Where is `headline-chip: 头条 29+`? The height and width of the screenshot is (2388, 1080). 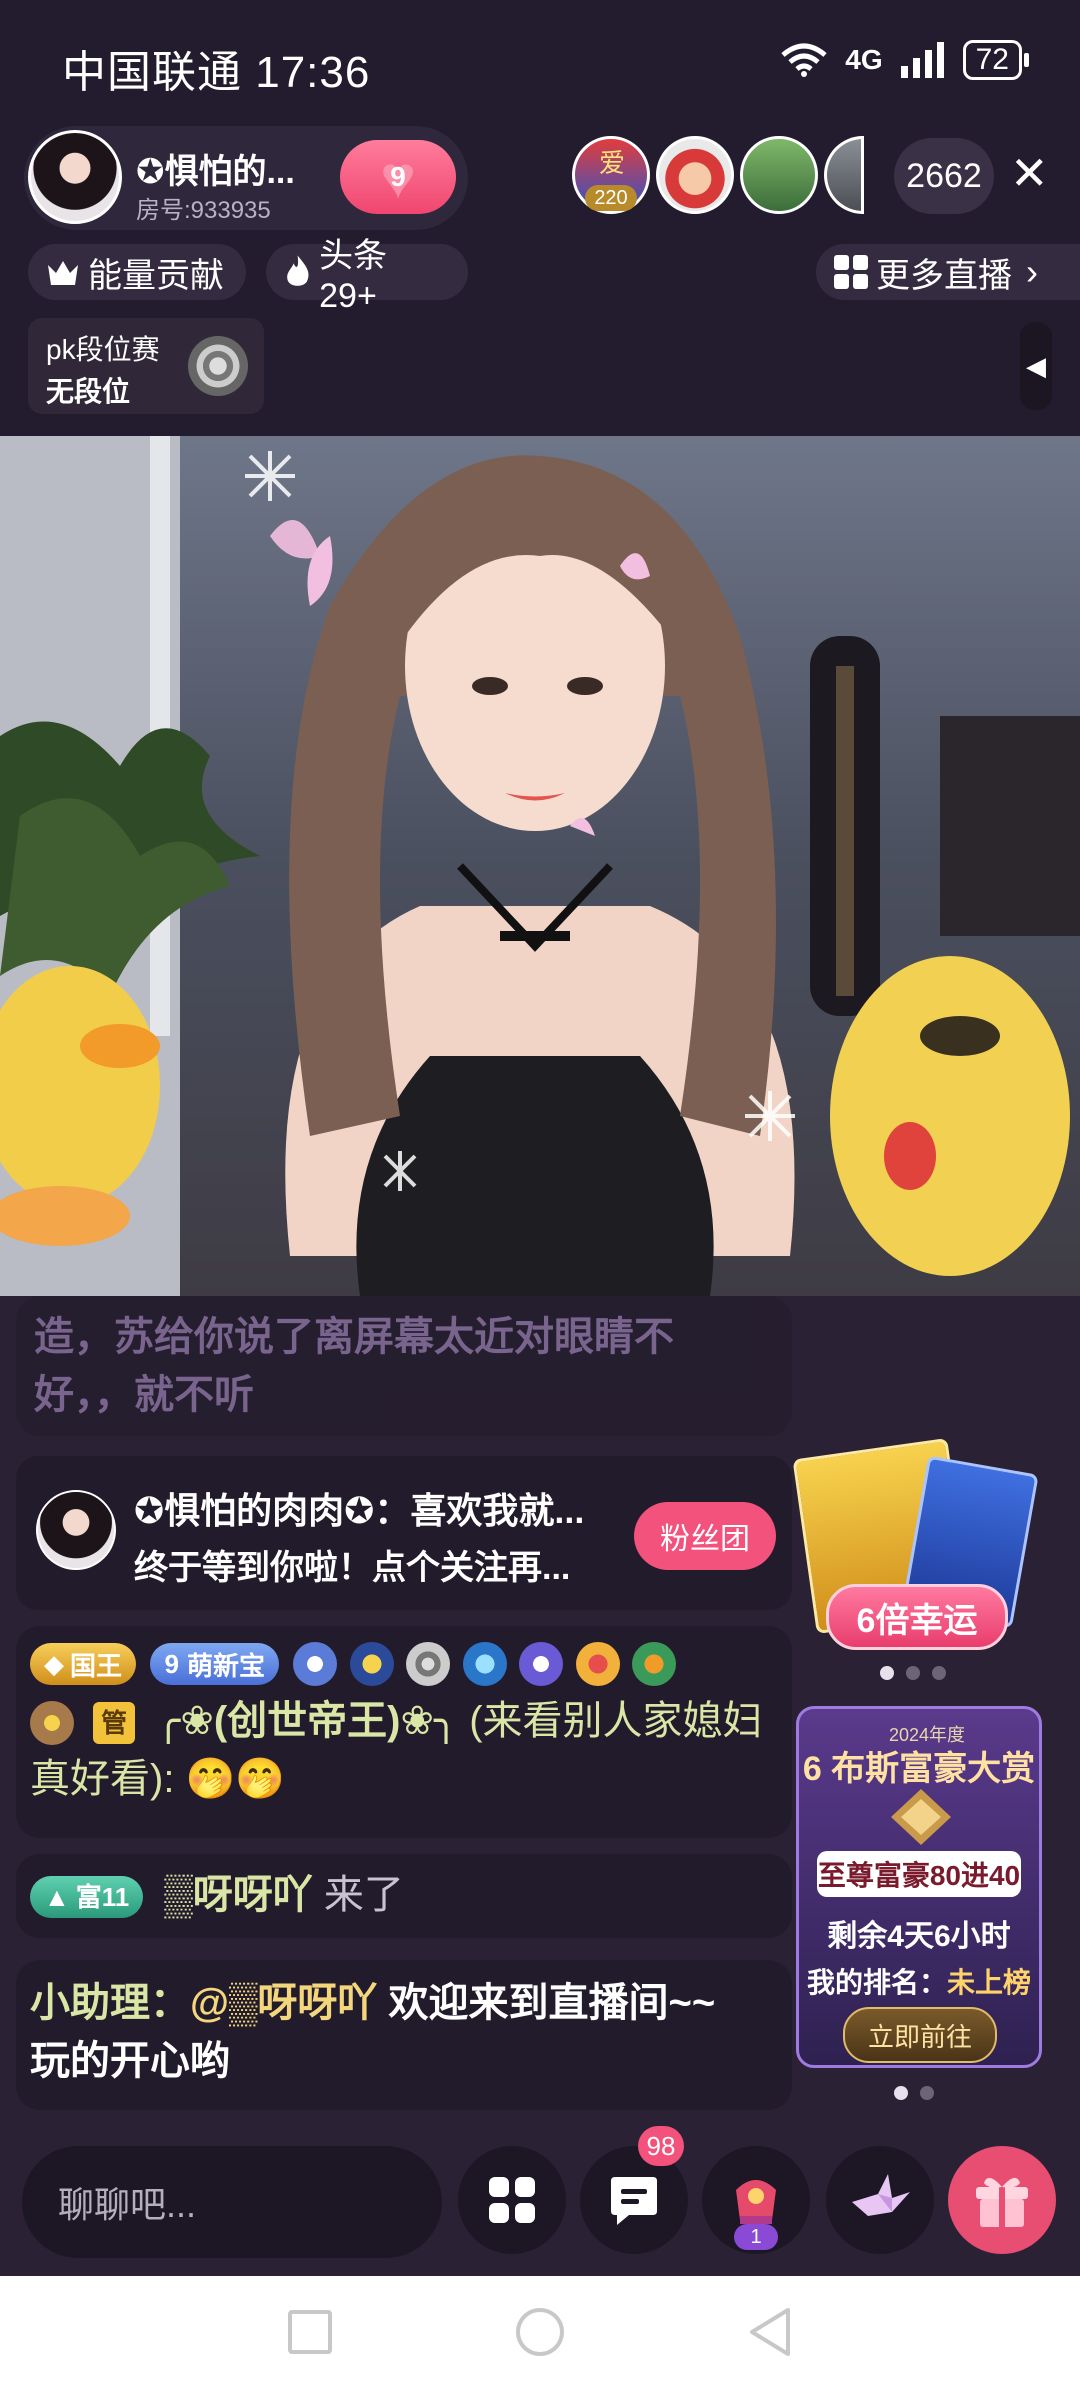 headline-chip: 头条 29+ is located at coordinates (367, 276).